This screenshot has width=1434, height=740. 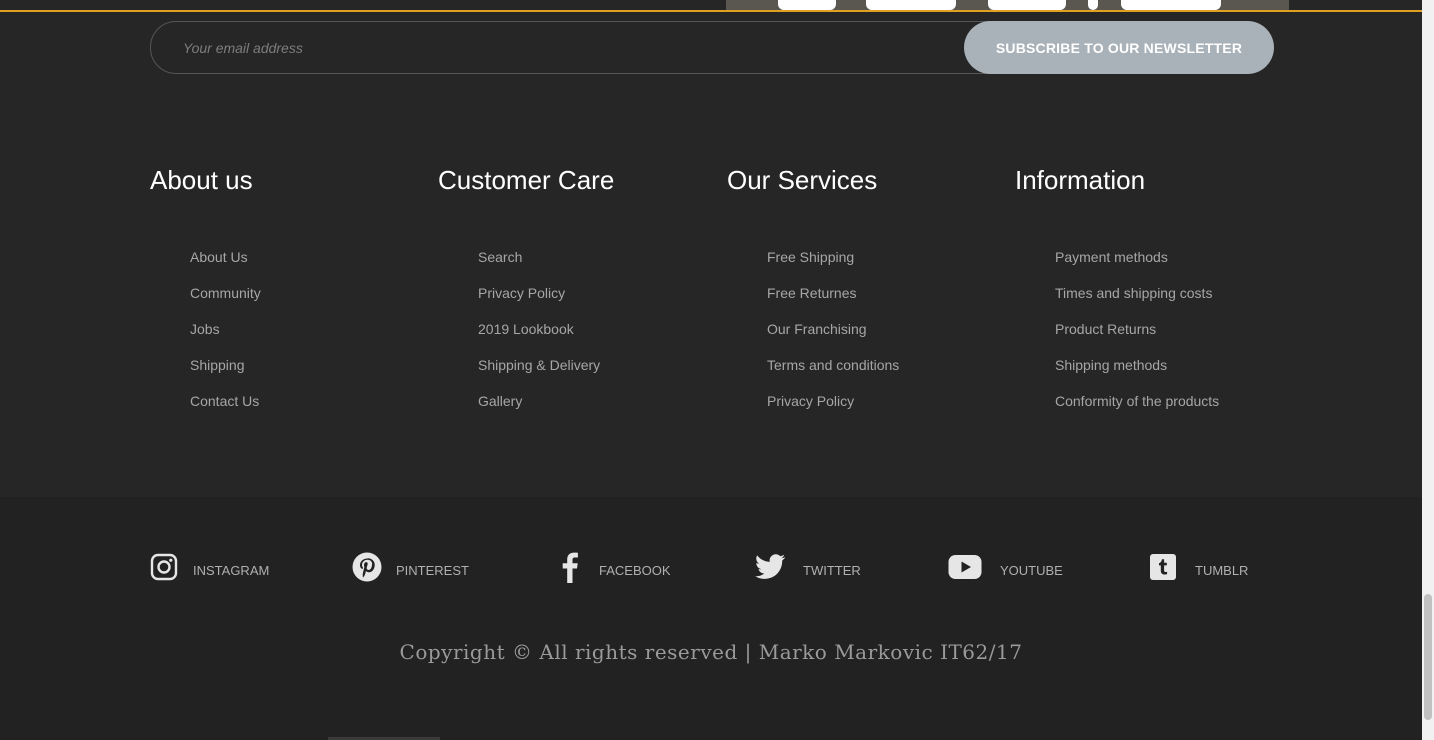 I want to click on footer-link-payment-methods: Payment methods, so click(x=1111, y=257).